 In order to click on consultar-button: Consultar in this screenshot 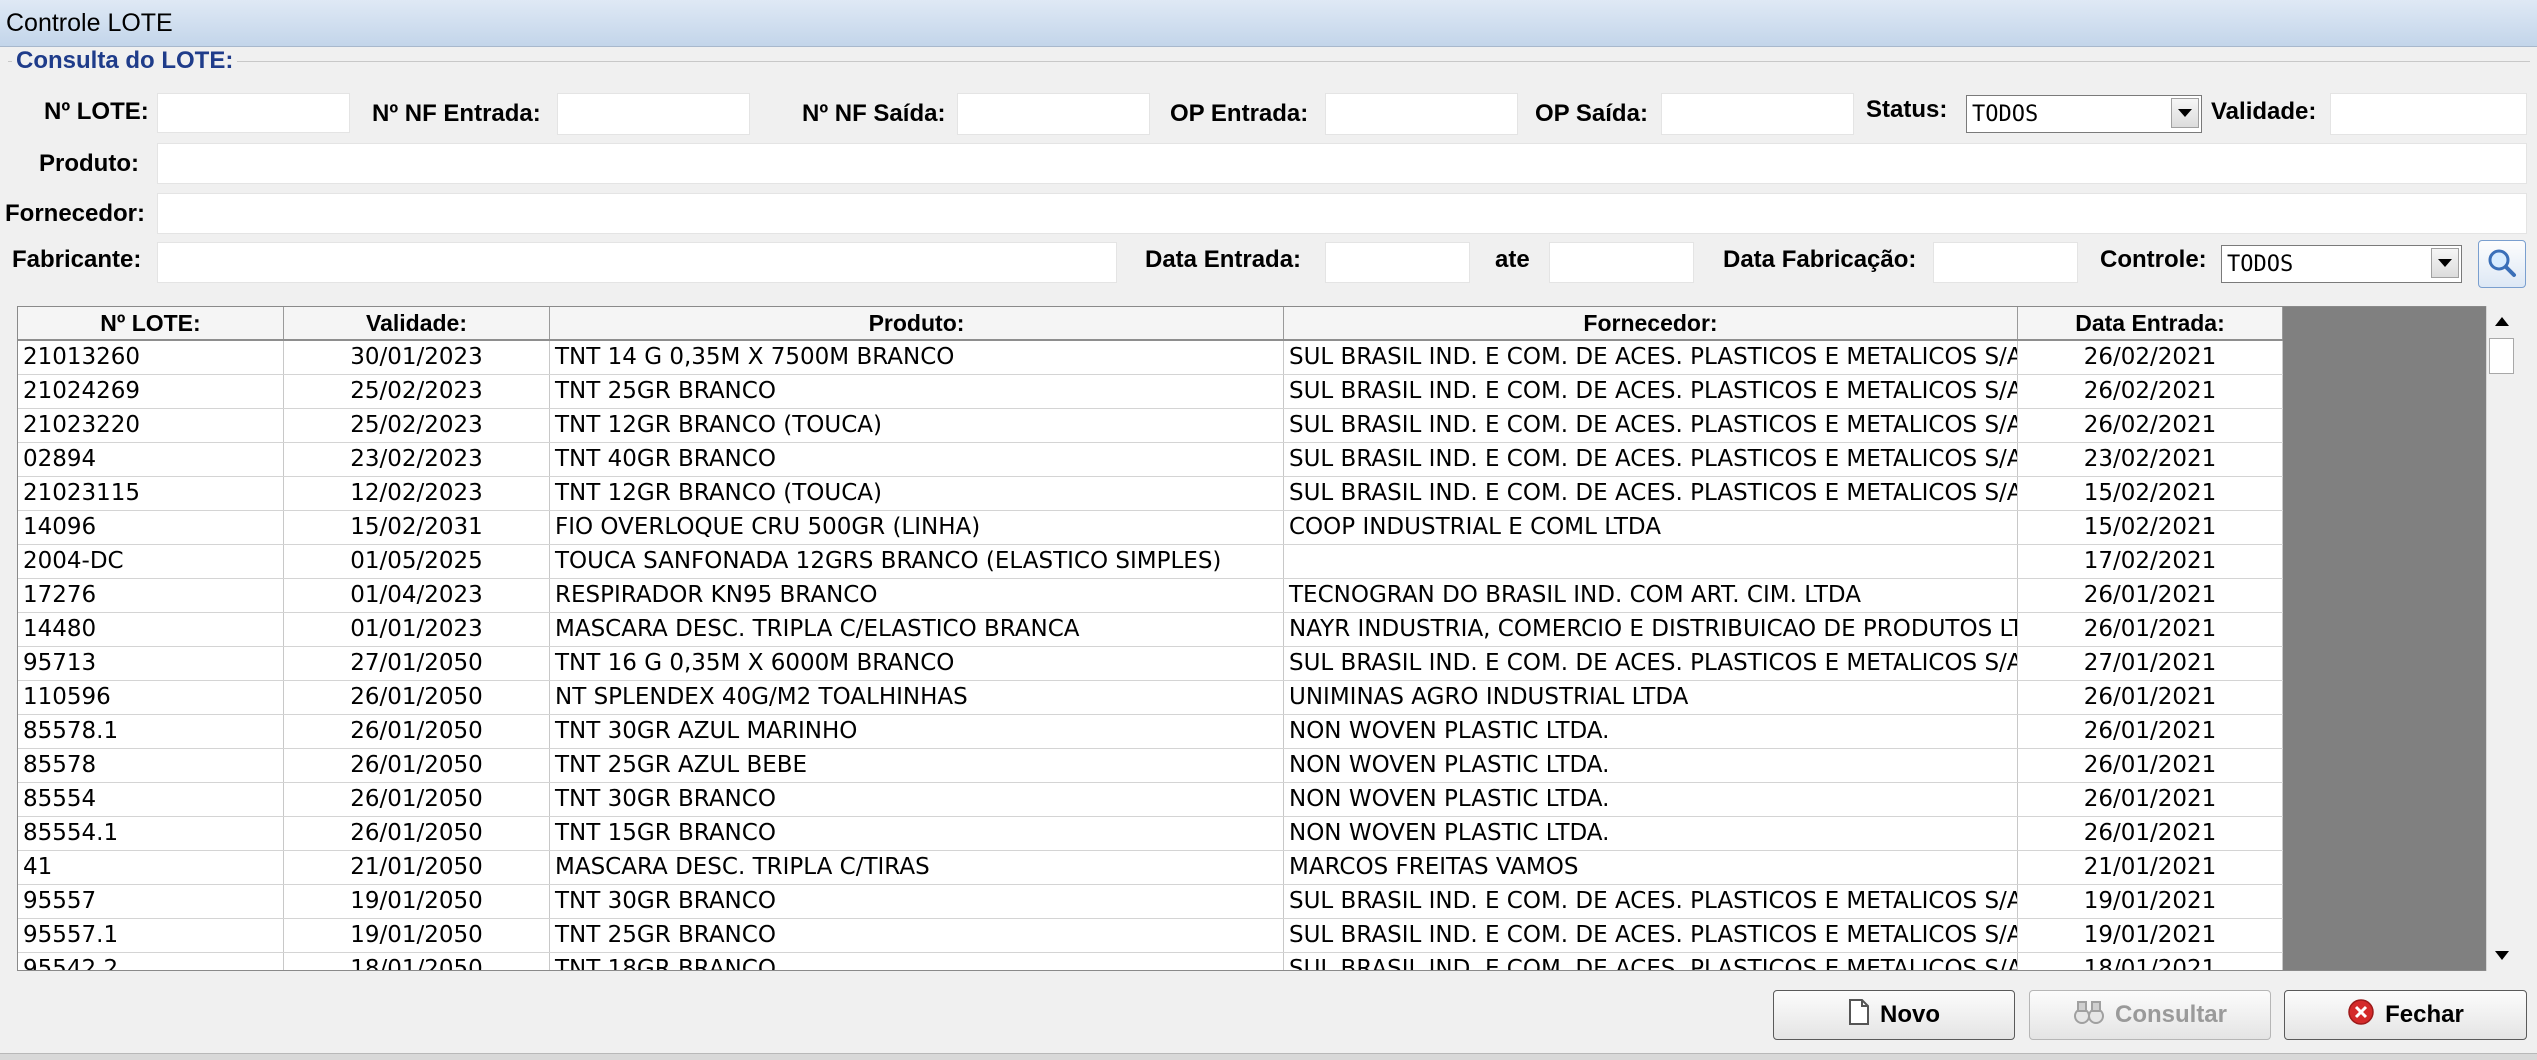, I will do `click(2150, 1015)`.